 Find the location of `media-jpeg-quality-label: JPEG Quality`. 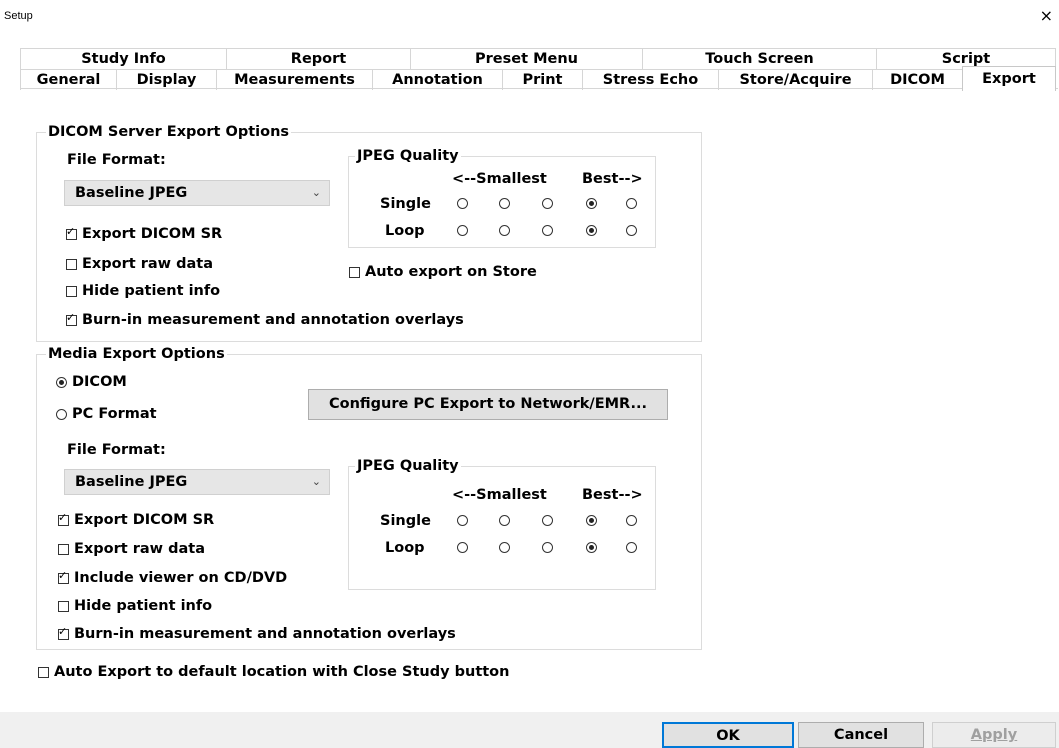

media-jpeg-quality-label: JPEG Quality is located at coordinates (408, 466).